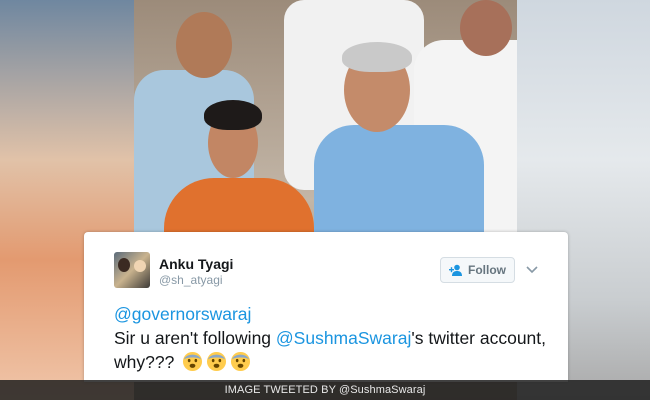 The width and height of the screenshot is (650, 400). I want to click on follow-button: Follow, so click(477, 270).